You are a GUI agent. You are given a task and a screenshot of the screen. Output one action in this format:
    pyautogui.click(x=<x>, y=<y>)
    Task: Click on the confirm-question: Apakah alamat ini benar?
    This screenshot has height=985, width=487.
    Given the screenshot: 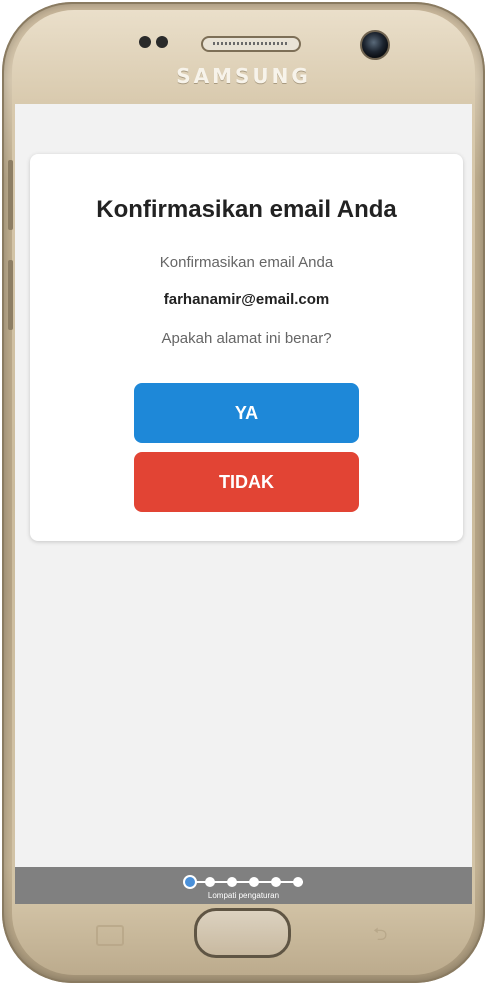 What is the action you would take?
    pyautogui.click(x=246, y=338)
    